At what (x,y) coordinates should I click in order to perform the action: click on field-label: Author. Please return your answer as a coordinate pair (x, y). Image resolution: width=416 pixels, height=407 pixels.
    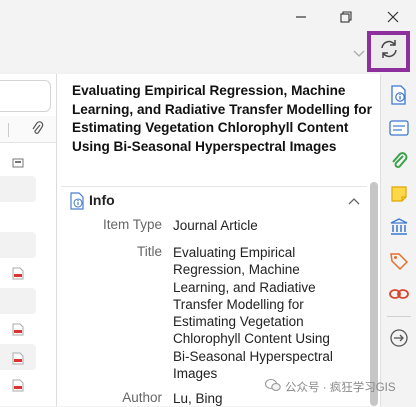
    Looking at the image, I should click on (142, 397).